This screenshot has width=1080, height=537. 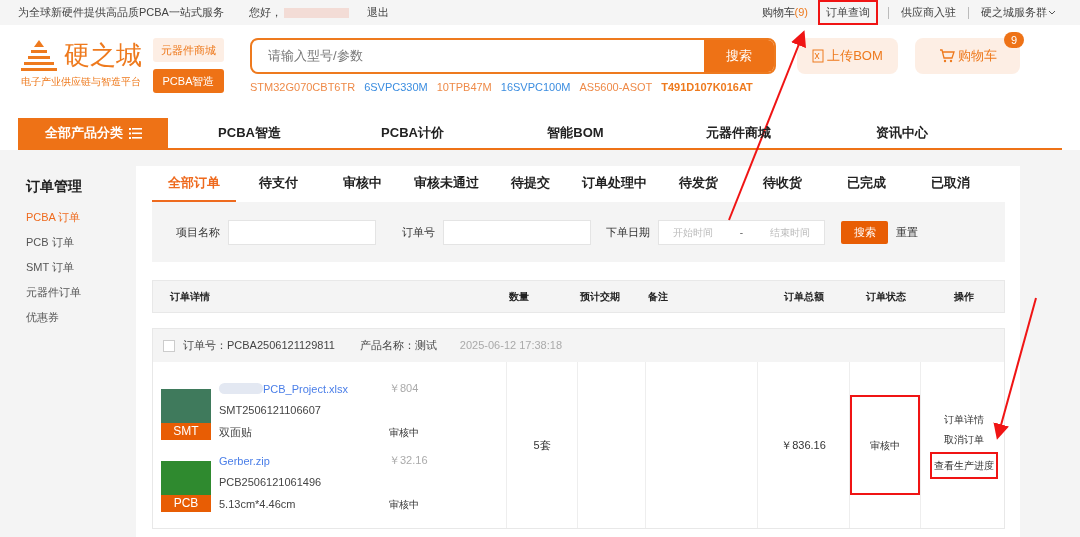 What do you see at coordinates (278, 184) in the screenshot?
I see `order-tab: 待支付` at bounding box center [278, 184].